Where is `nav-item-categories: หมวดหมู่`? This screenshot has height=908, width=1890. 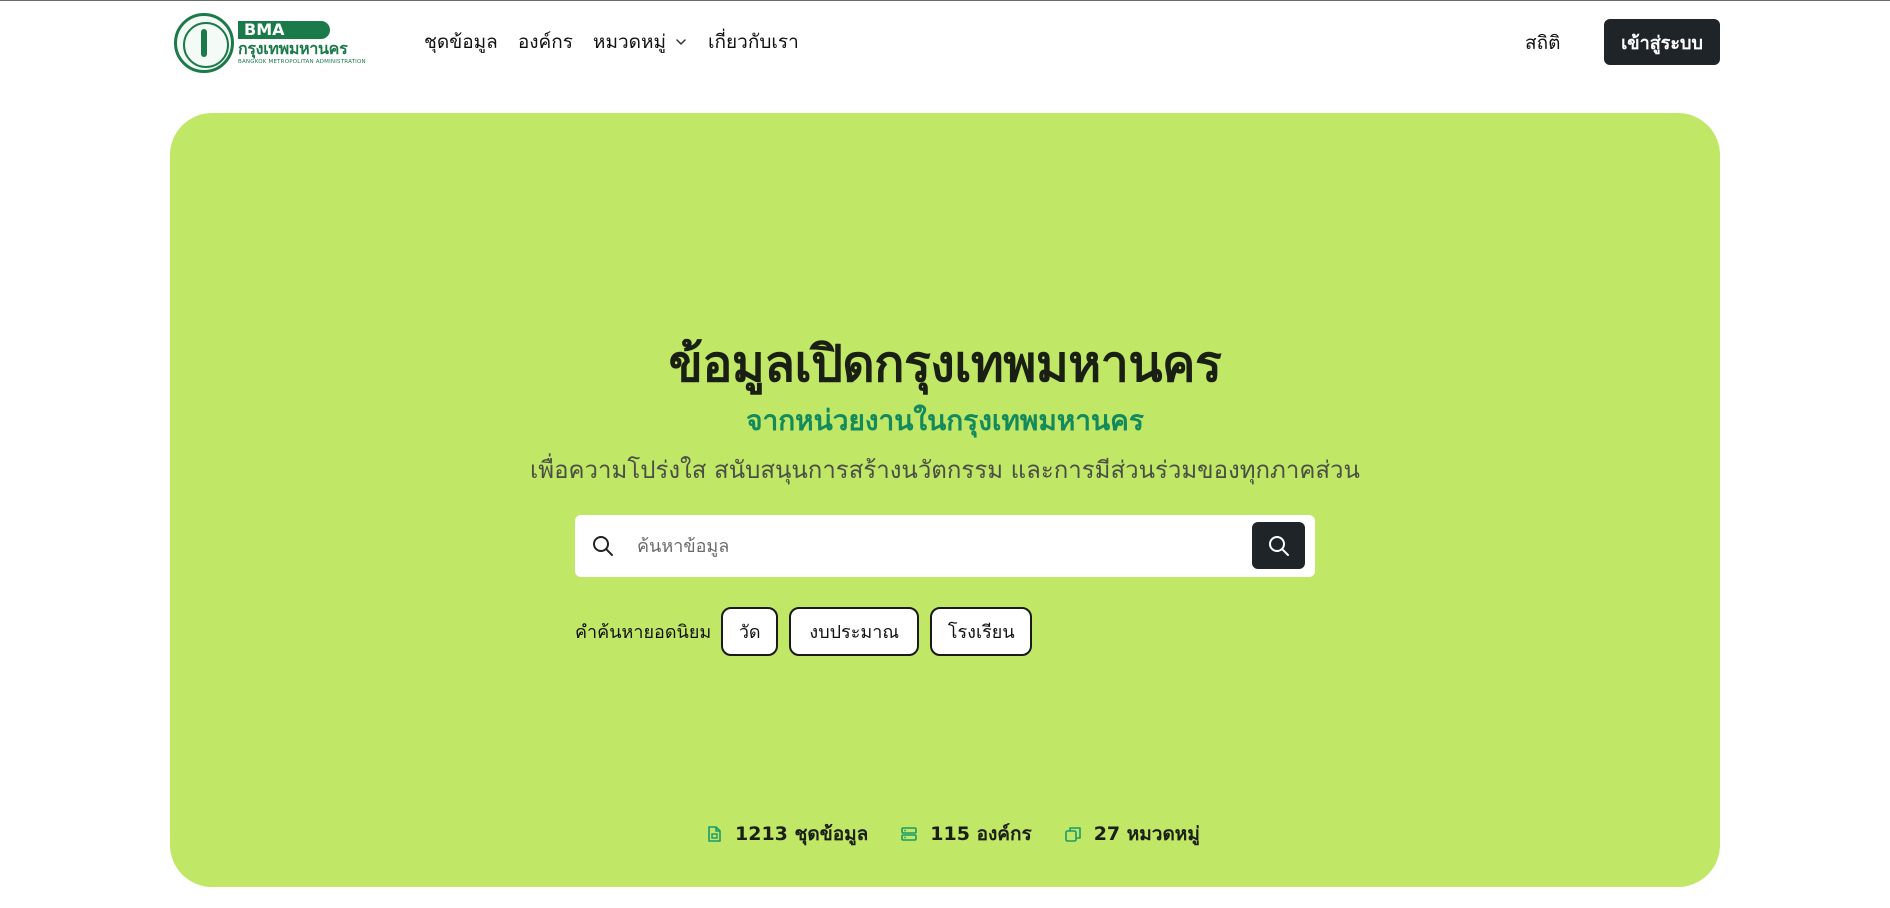
nav-item-categories: หมวดหมู่ is located at coordinates (640, 42).